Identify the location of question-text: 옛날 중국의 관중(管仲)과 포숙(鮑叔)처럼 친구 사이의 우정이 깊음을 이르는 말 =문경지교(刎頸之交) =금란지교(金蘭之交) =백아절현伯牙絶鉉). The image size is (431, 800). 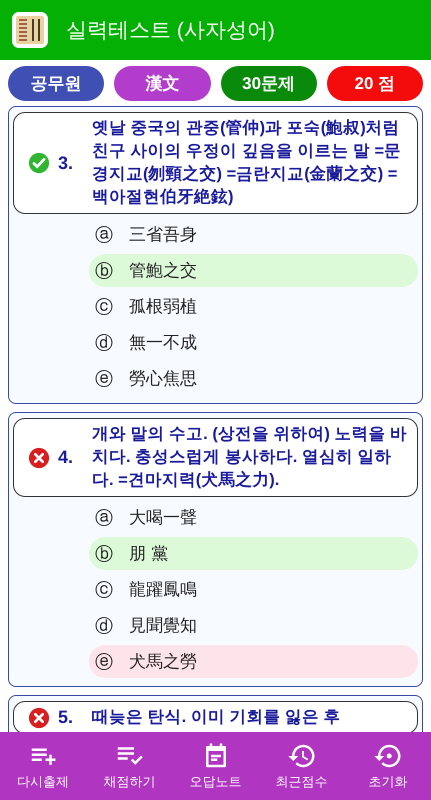
(247, 163).